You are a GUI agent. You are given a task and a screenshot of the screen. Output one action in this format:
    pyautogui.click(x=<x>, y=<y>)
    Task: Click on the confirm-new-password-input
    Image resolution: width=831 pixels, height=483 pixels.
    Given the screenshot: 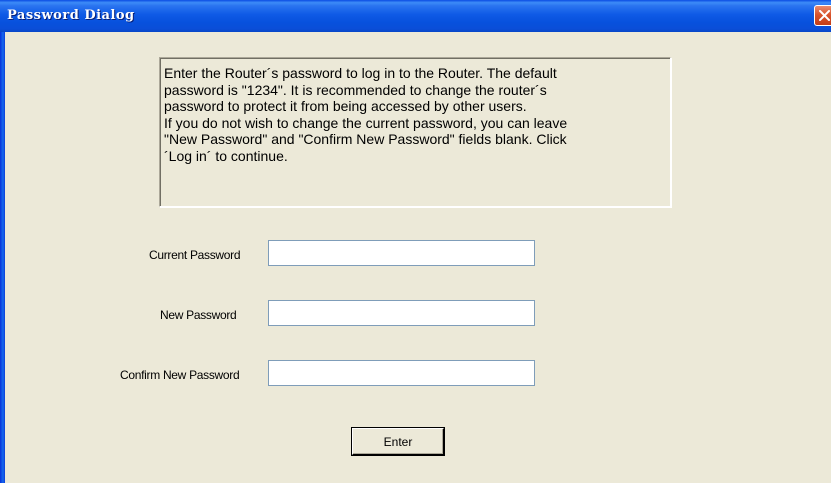 What is the action you would take?
    pyautogui.click(x=401, y=373)
    